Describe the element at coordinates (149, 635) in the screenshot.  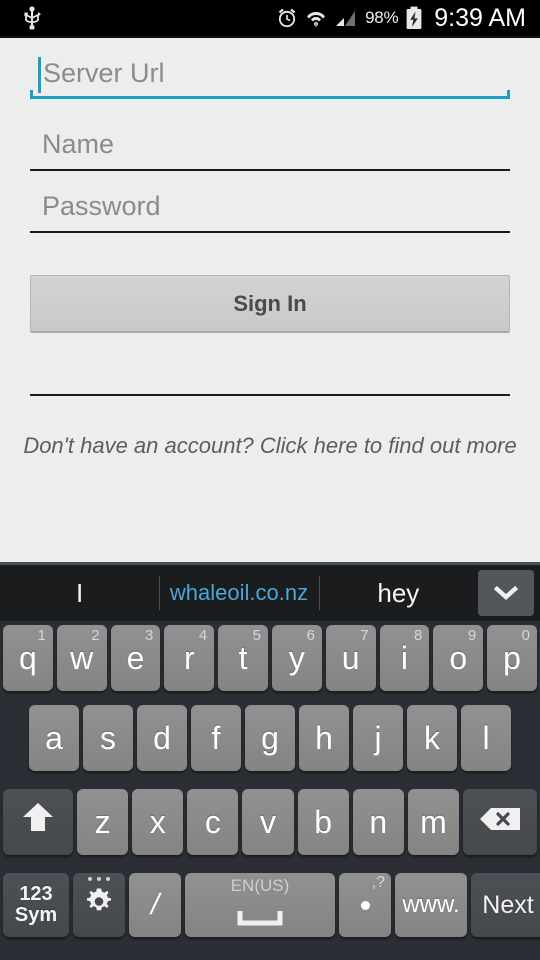
I see `key-e-number: 3` at that location.